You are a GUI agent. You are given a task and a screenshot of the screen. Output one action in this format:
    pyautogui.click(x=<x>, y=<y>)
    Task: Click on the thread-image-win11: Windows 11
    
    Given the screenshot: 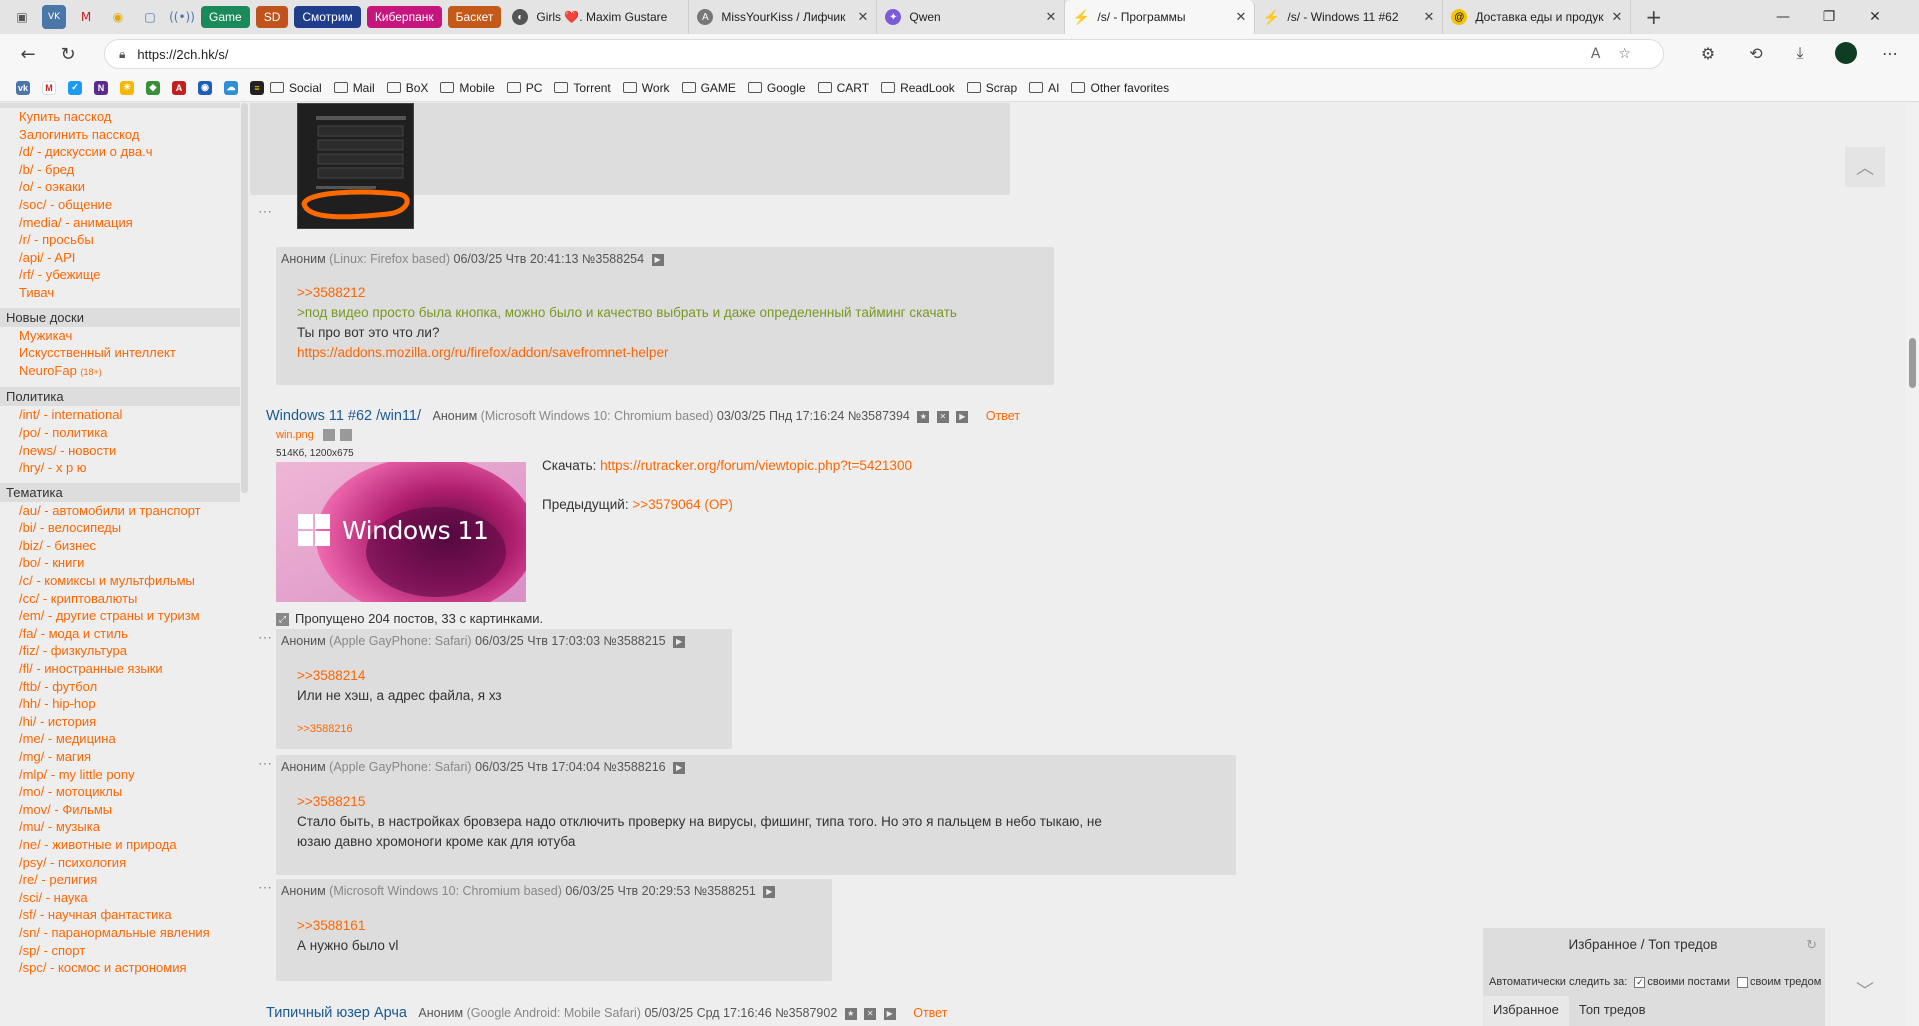 What is the action you would take?
    pyautogui.click(x=401, y=532)
    